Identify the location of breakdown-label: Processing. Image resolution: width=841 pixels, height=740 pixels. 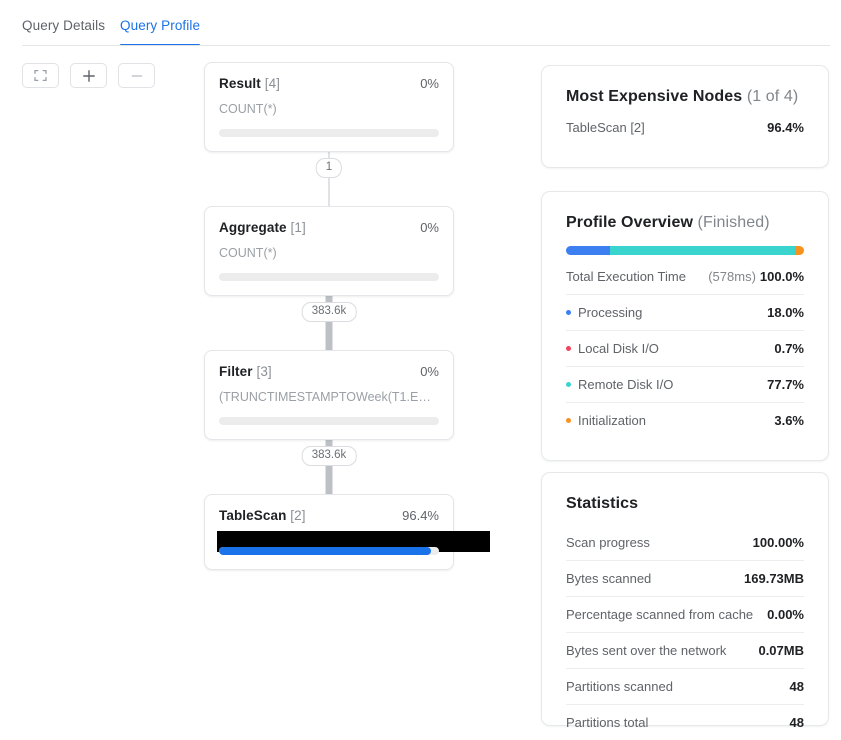
(604, 312).